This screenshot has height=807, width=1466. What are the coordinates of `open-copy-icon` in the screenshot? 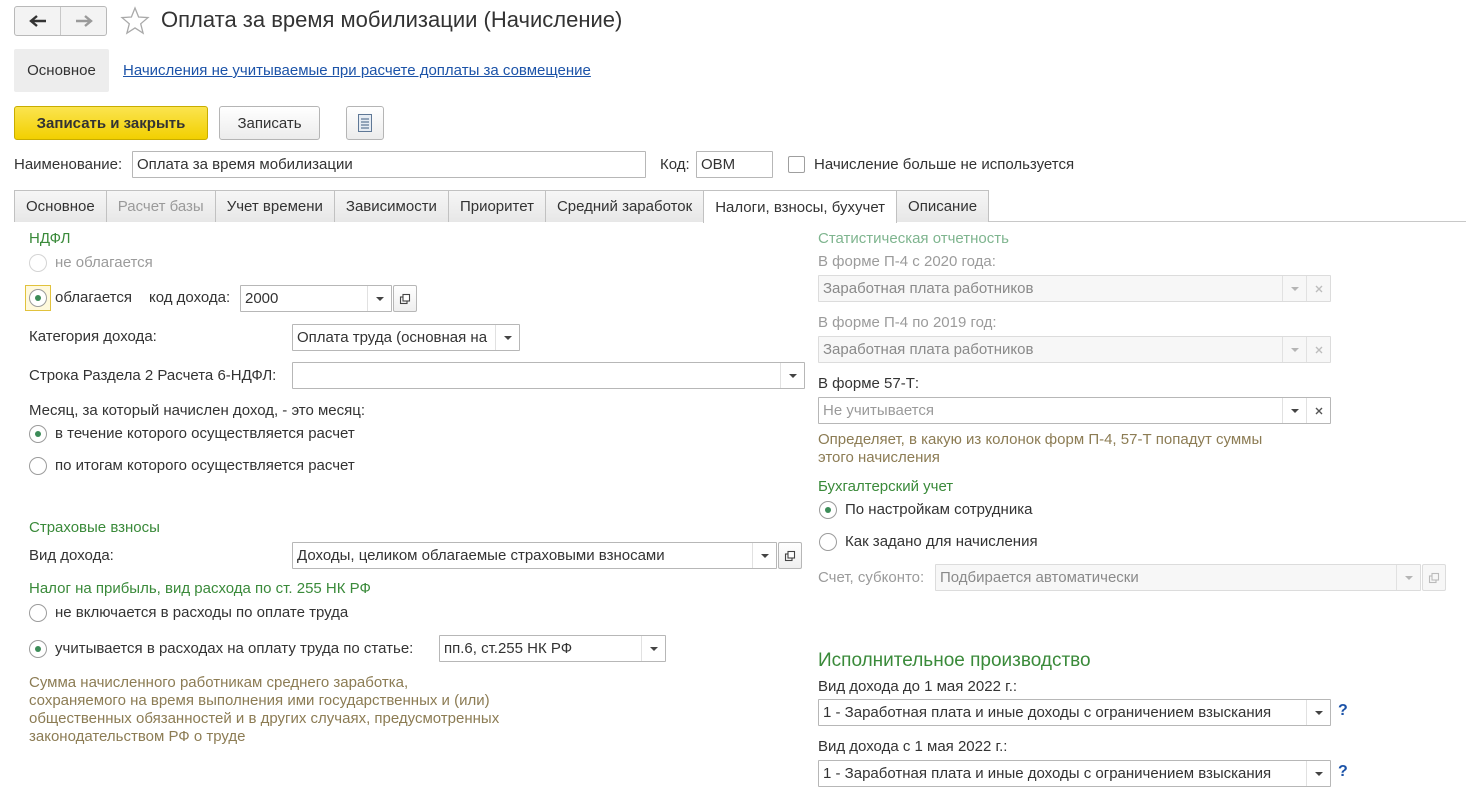 It's located at (405, 299).